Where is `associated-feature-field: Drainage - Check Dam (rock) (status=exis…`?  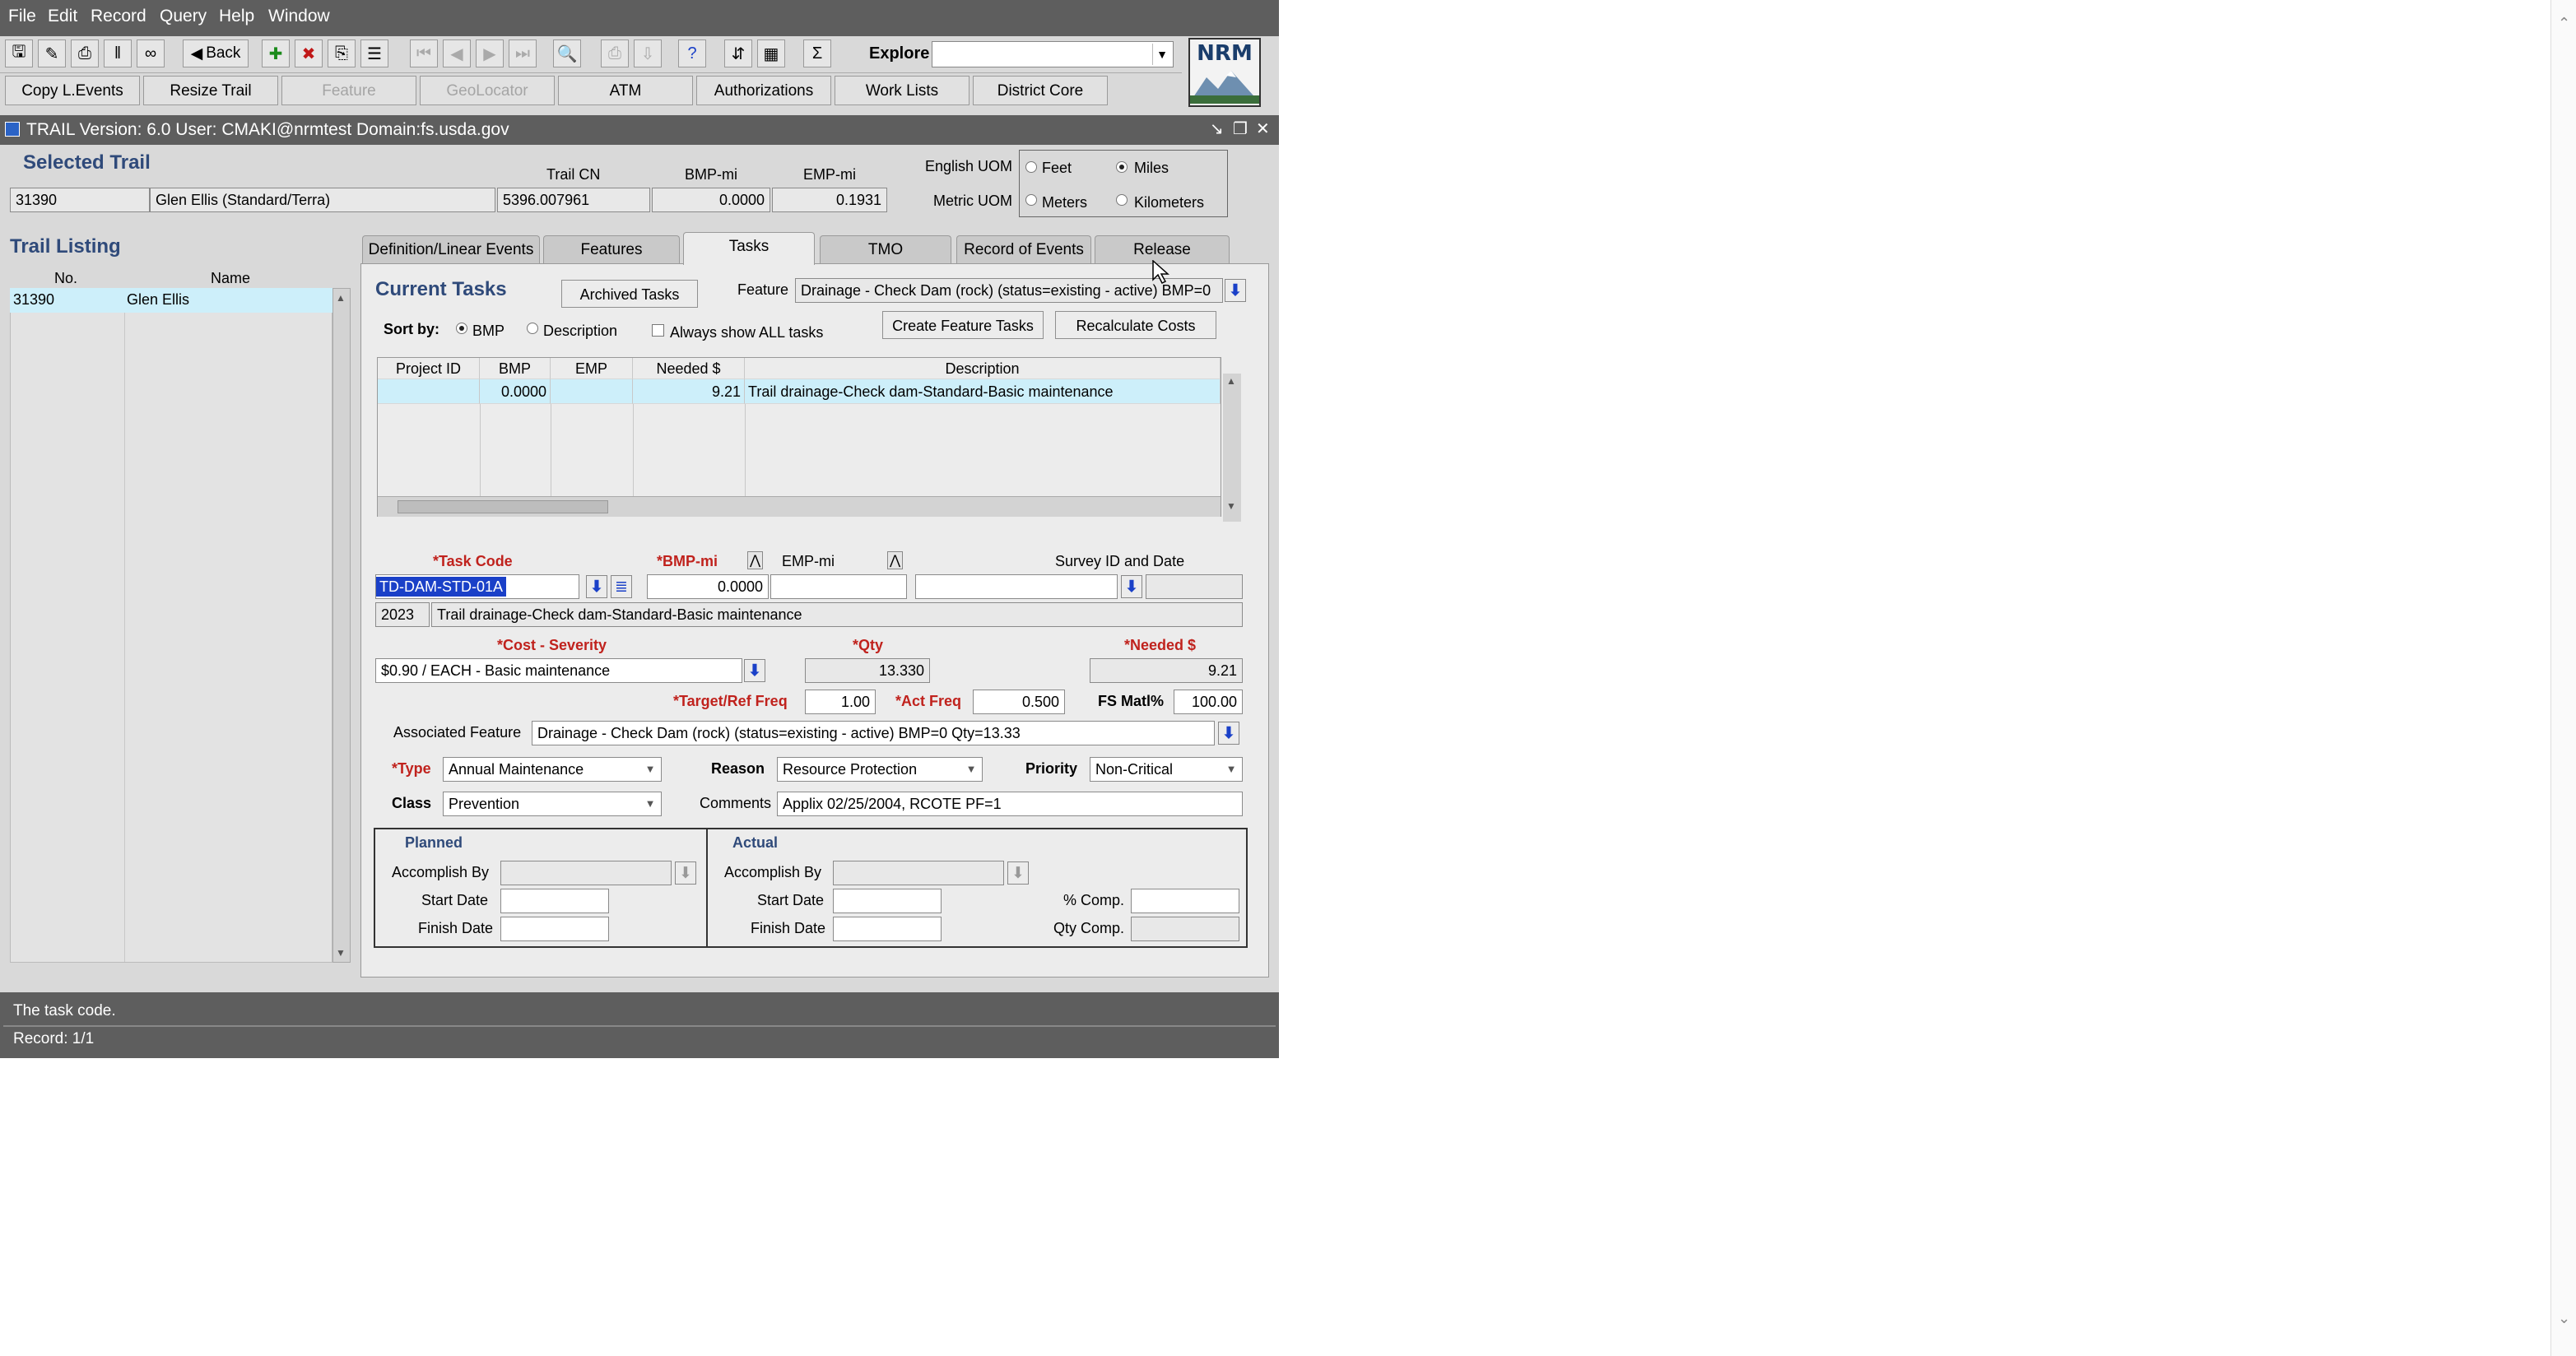 associated-feature-field: Drainage - Check Dam (rock) (status=exis… is located at coordinates (873, 733).